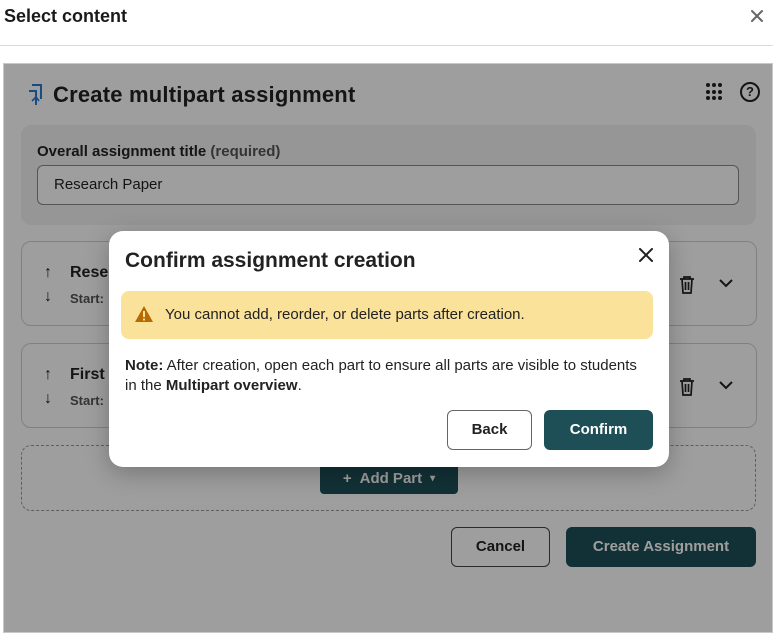 This screenshot has height=633, width=773. Describe the element at coordinates (386, 23) in the screenshot. I see `dialog-header: Select content` at that location.